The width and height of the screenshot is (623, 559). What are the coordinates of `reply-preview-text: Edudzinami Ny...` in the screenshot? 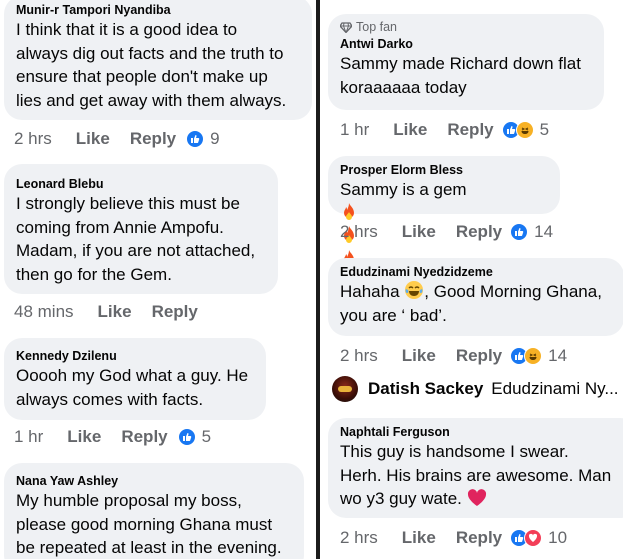 It's located at (554, 389).